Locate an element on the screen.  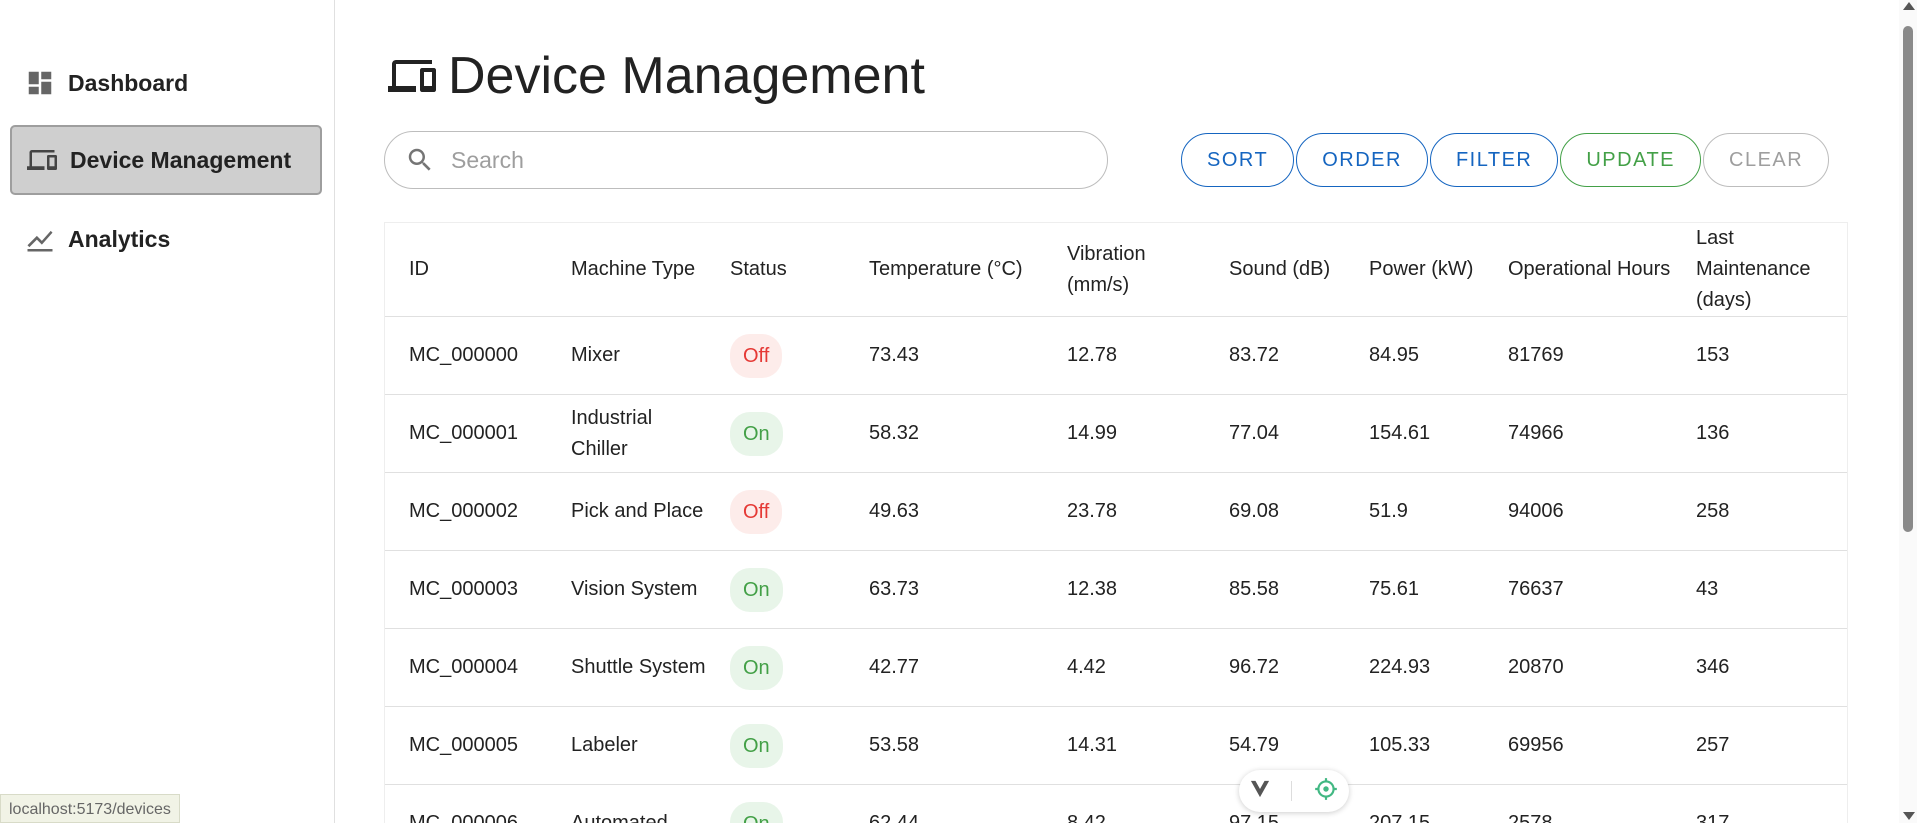
cell-temperature: 58.32 is located at coordinates (944, 433).